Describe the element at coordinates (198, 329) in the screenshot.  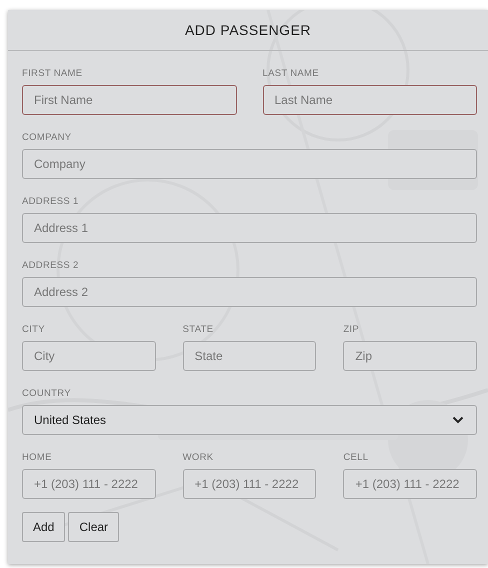
I see `field-label: STATE` at that location.